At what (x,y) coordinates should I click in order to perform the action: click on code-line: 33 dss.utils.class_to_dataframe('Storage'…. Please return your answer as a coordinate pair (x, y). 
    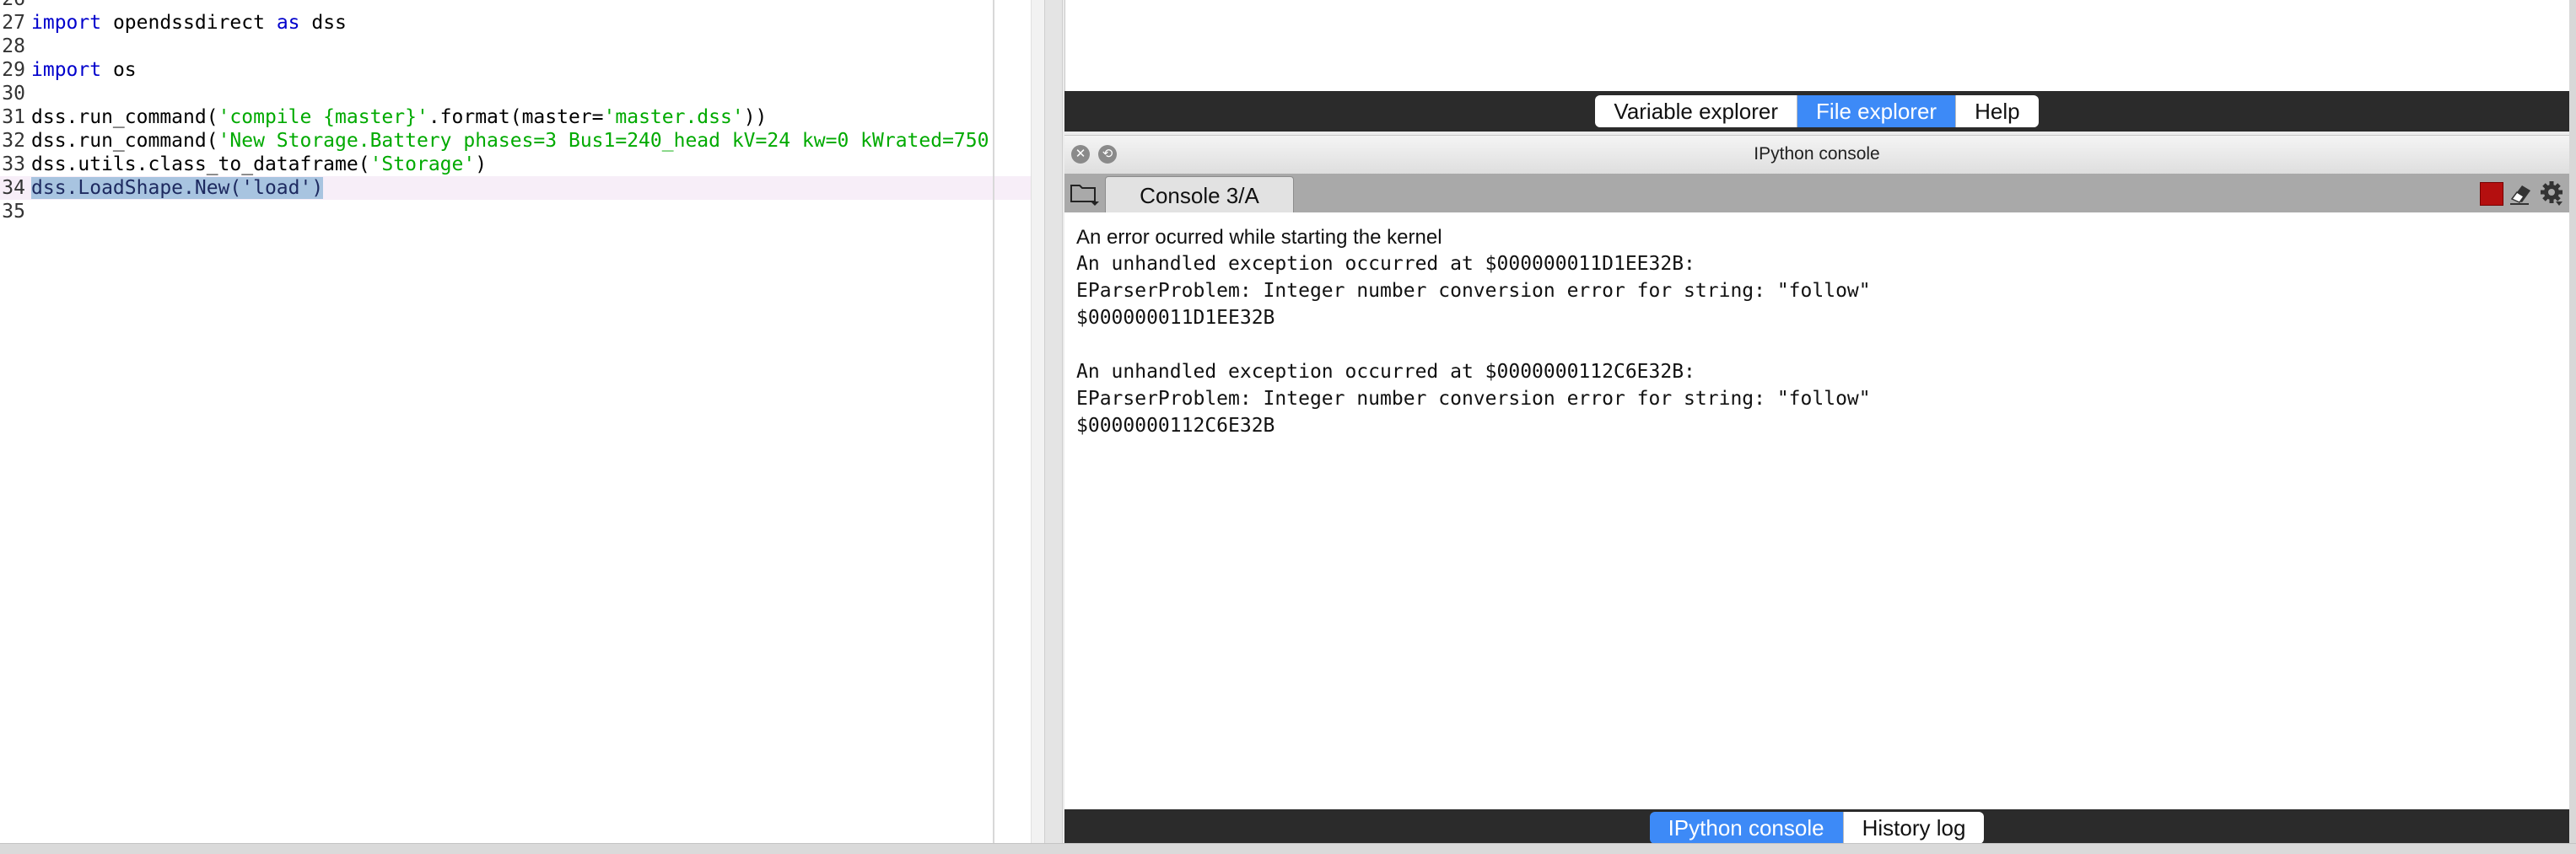
    Looking at the image, I should click on (515, 164).